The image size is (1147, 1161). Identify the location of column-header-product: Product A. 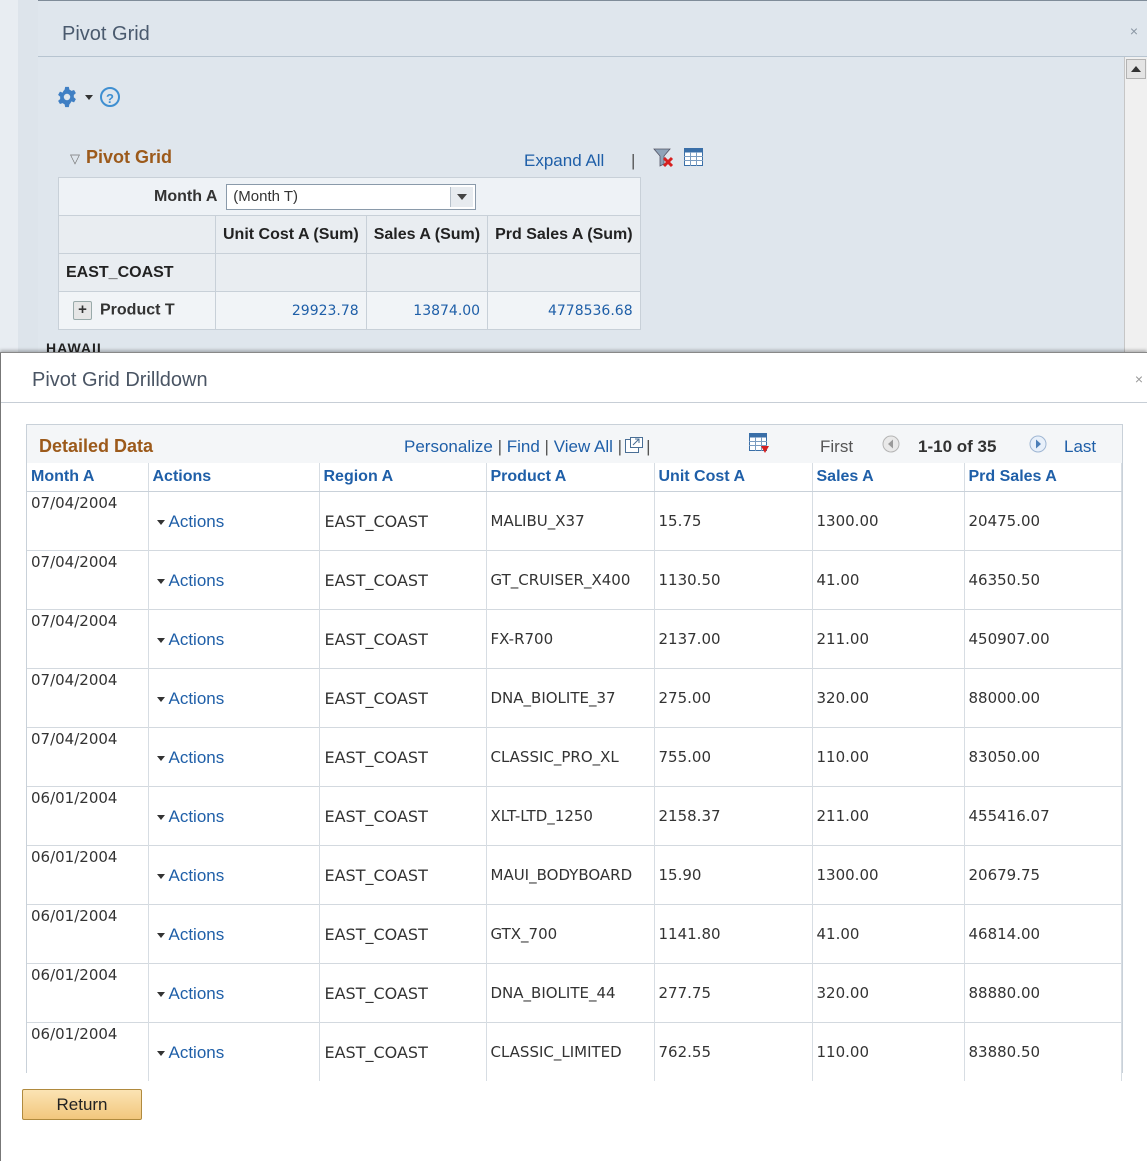
(570, 477).